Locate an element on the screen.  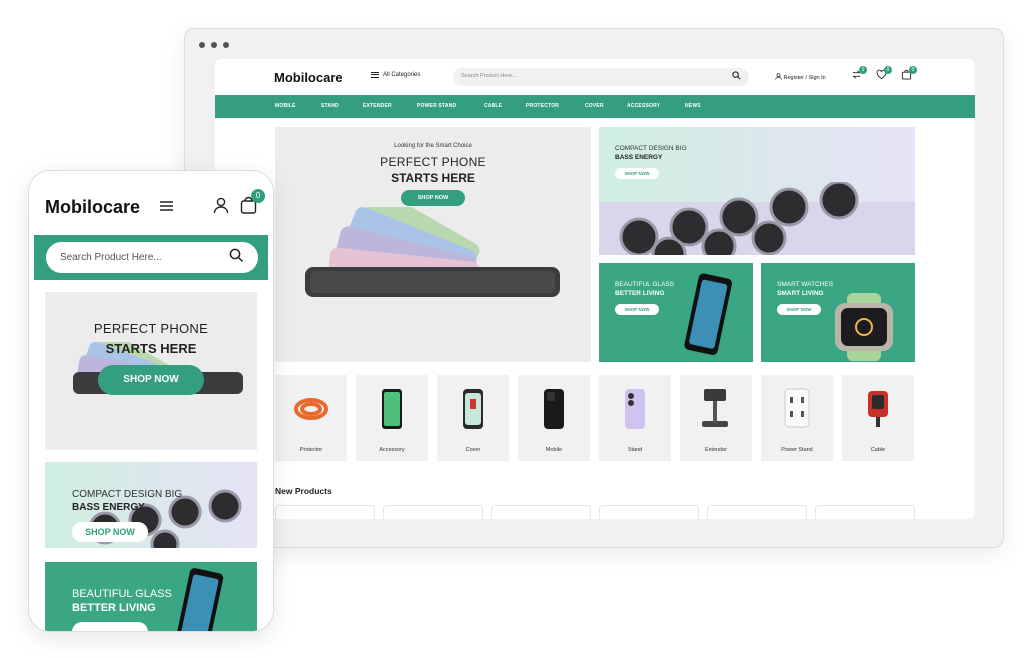
heart-icon: 0 is located at coordinates (884, 74).